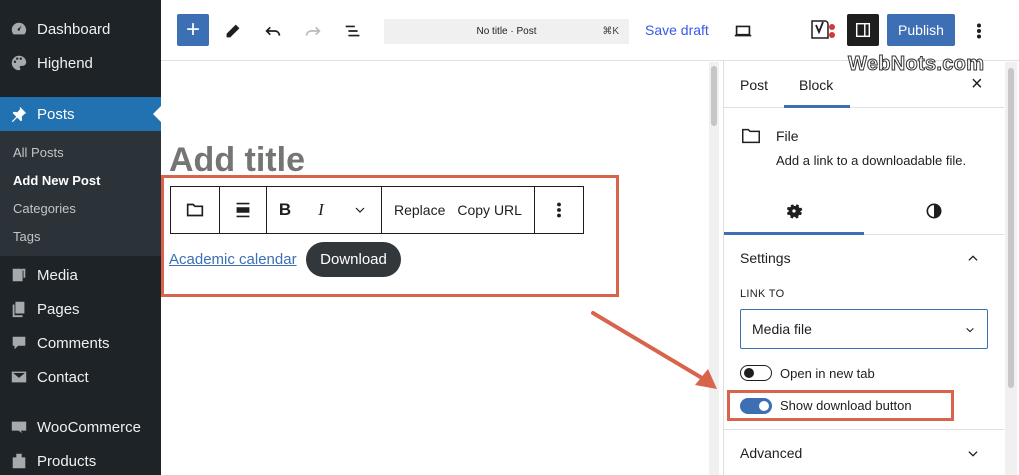 The height and width of the screenshot is (475, 1019). I want to click on pin-icon, so click(19, 114).